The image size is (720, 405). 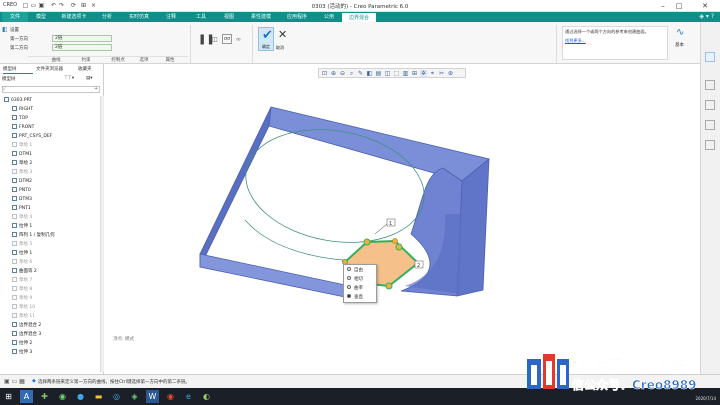 I want to click on display-style-icon: ◧, so click(x=369, y=73).